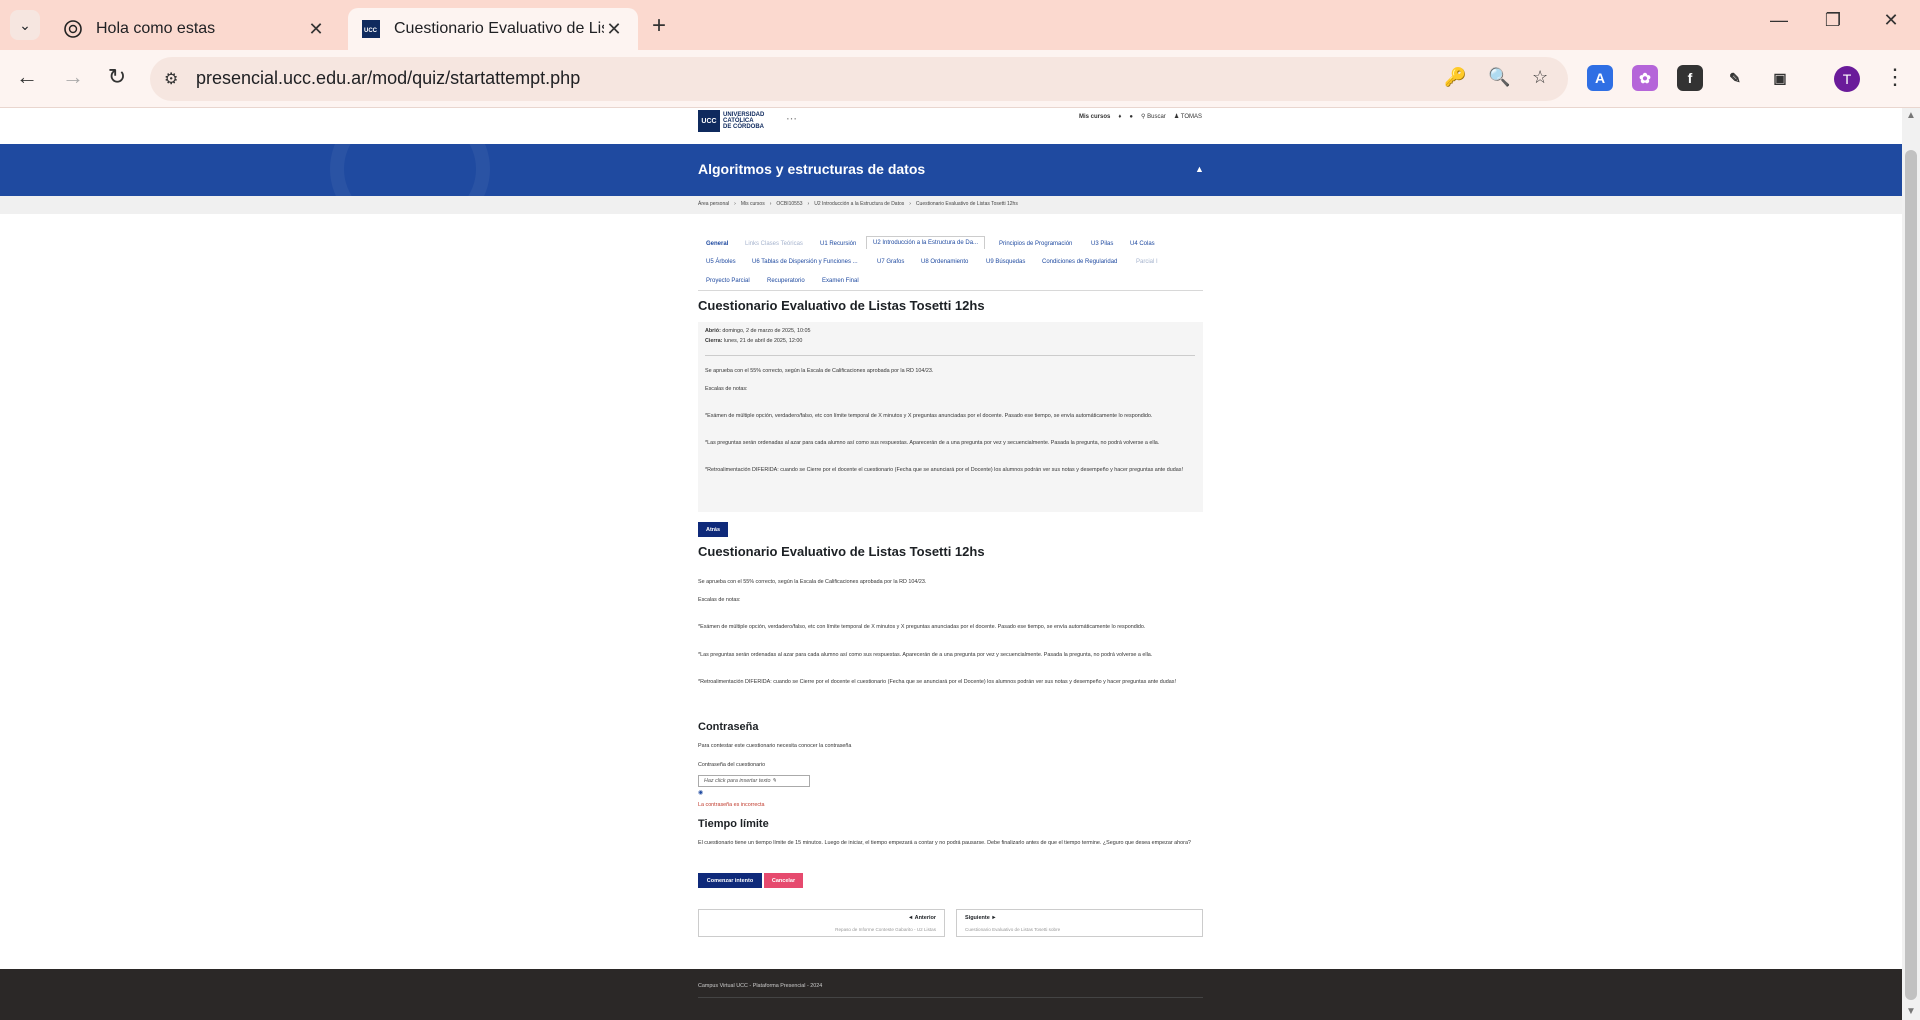 The width and height of the screenshot is (1920, 1020). Describe the element at coordinates (1847, 79) in the screenshot. I see `profile-avatar: T` at that location.